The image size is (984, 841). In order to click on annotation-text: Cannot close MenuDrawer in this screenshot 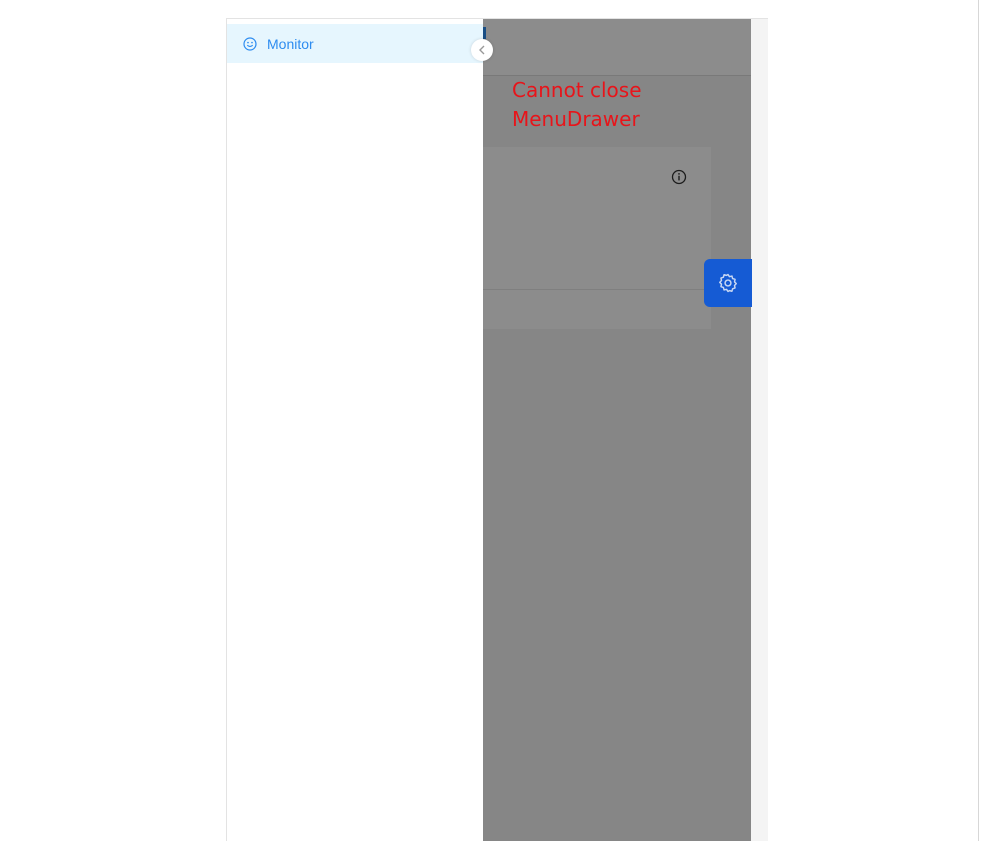, I will do `click(577, 104)`.